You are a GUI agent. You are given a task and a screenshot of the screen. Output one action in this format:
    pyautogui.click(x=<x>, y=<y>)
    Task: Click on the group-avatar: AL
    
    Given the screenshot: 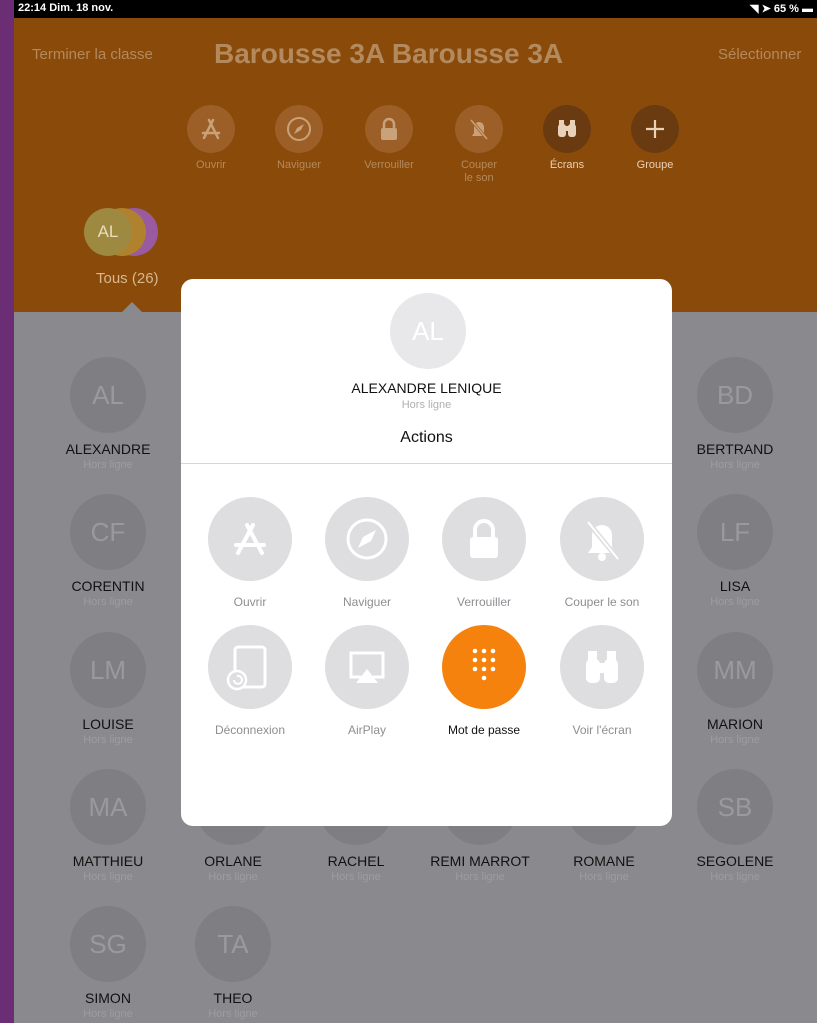 What is the action you would take?
    pyautogui.click(x=108, y=232)
    